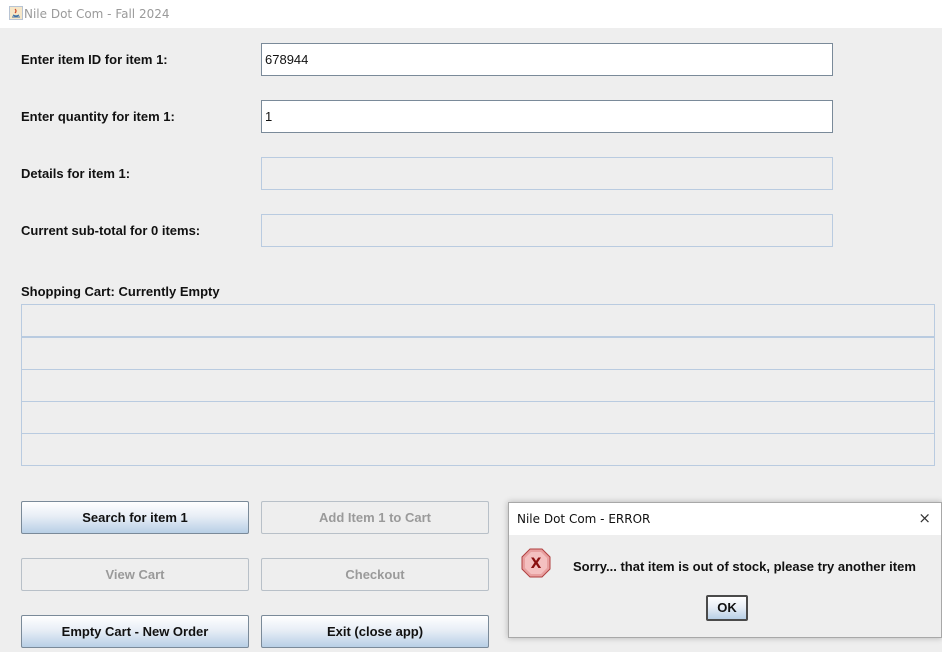 The height and width of the screenshot is (652, 942). I want to click on subtotal-label: Current sub-total for 0 items:, so click(111, 230).